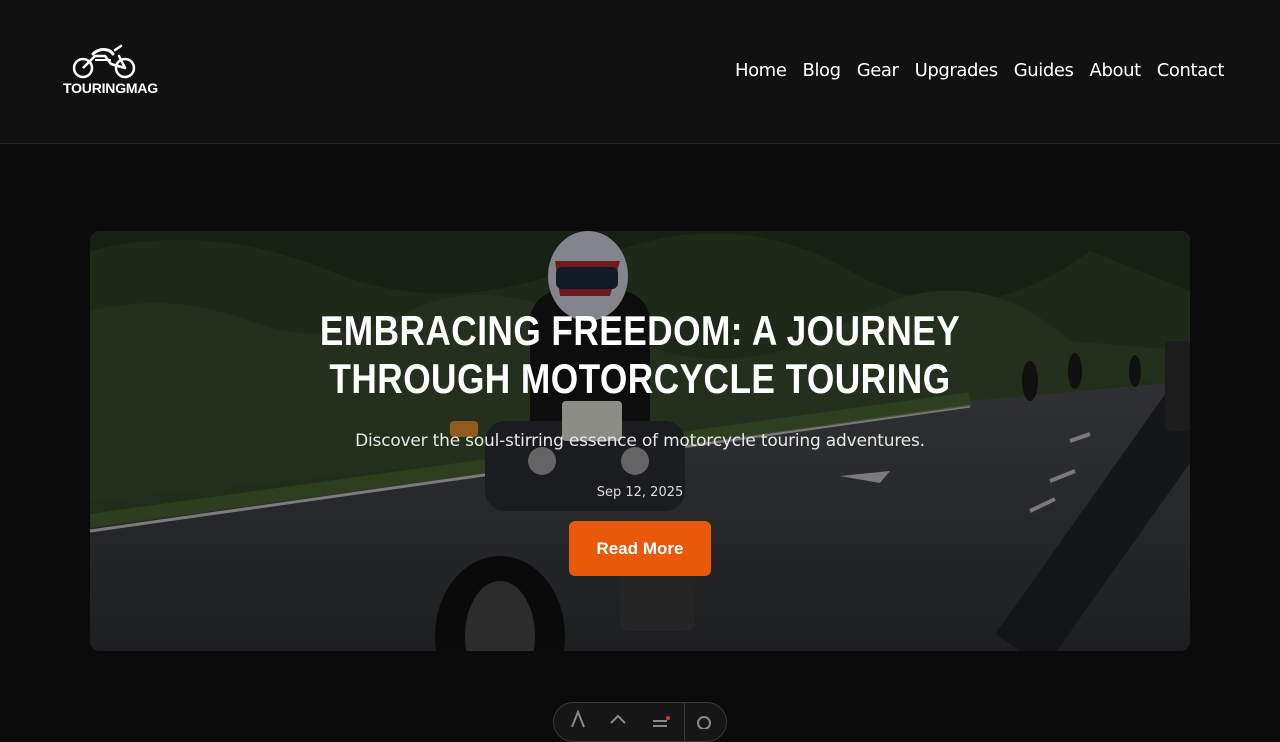  Describe the element at coordinates (660, 719) in the screenshot. I see `menu-icon` at that location.